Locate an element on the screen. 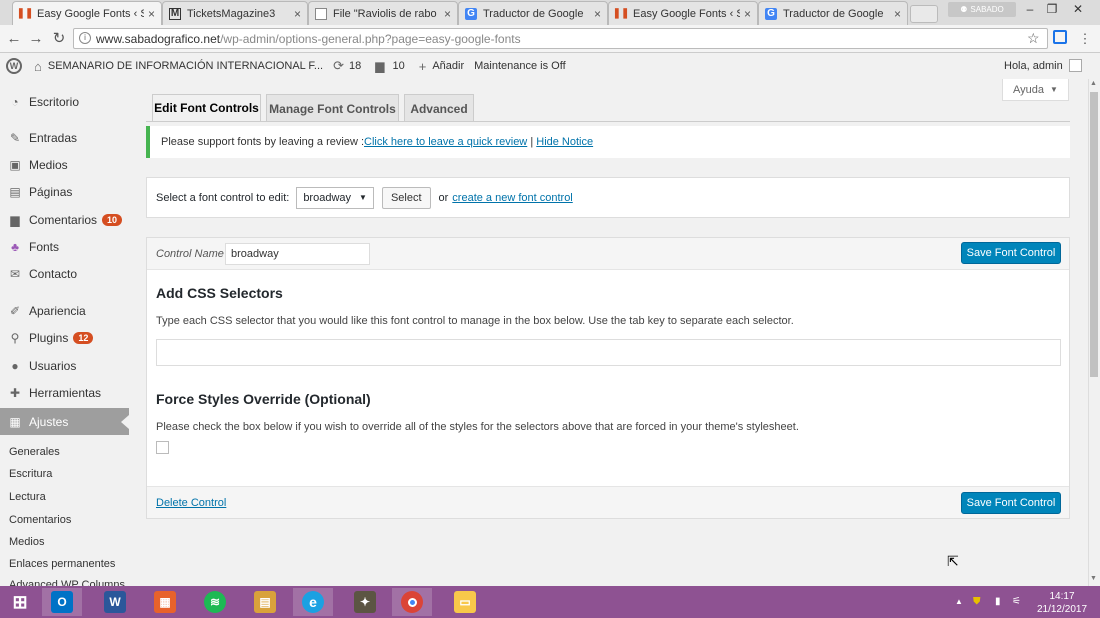  help-button: Ayuda ▼ is located at coordinates (1035, 90).